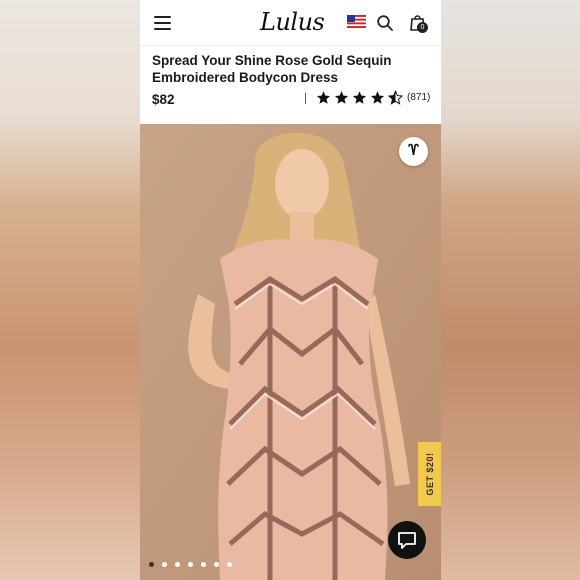 The height and width of the screenshot is (580, 580). Describe the element at coordinates (356, 21) in the screenshot. I see `us-flag-icon` at that location.